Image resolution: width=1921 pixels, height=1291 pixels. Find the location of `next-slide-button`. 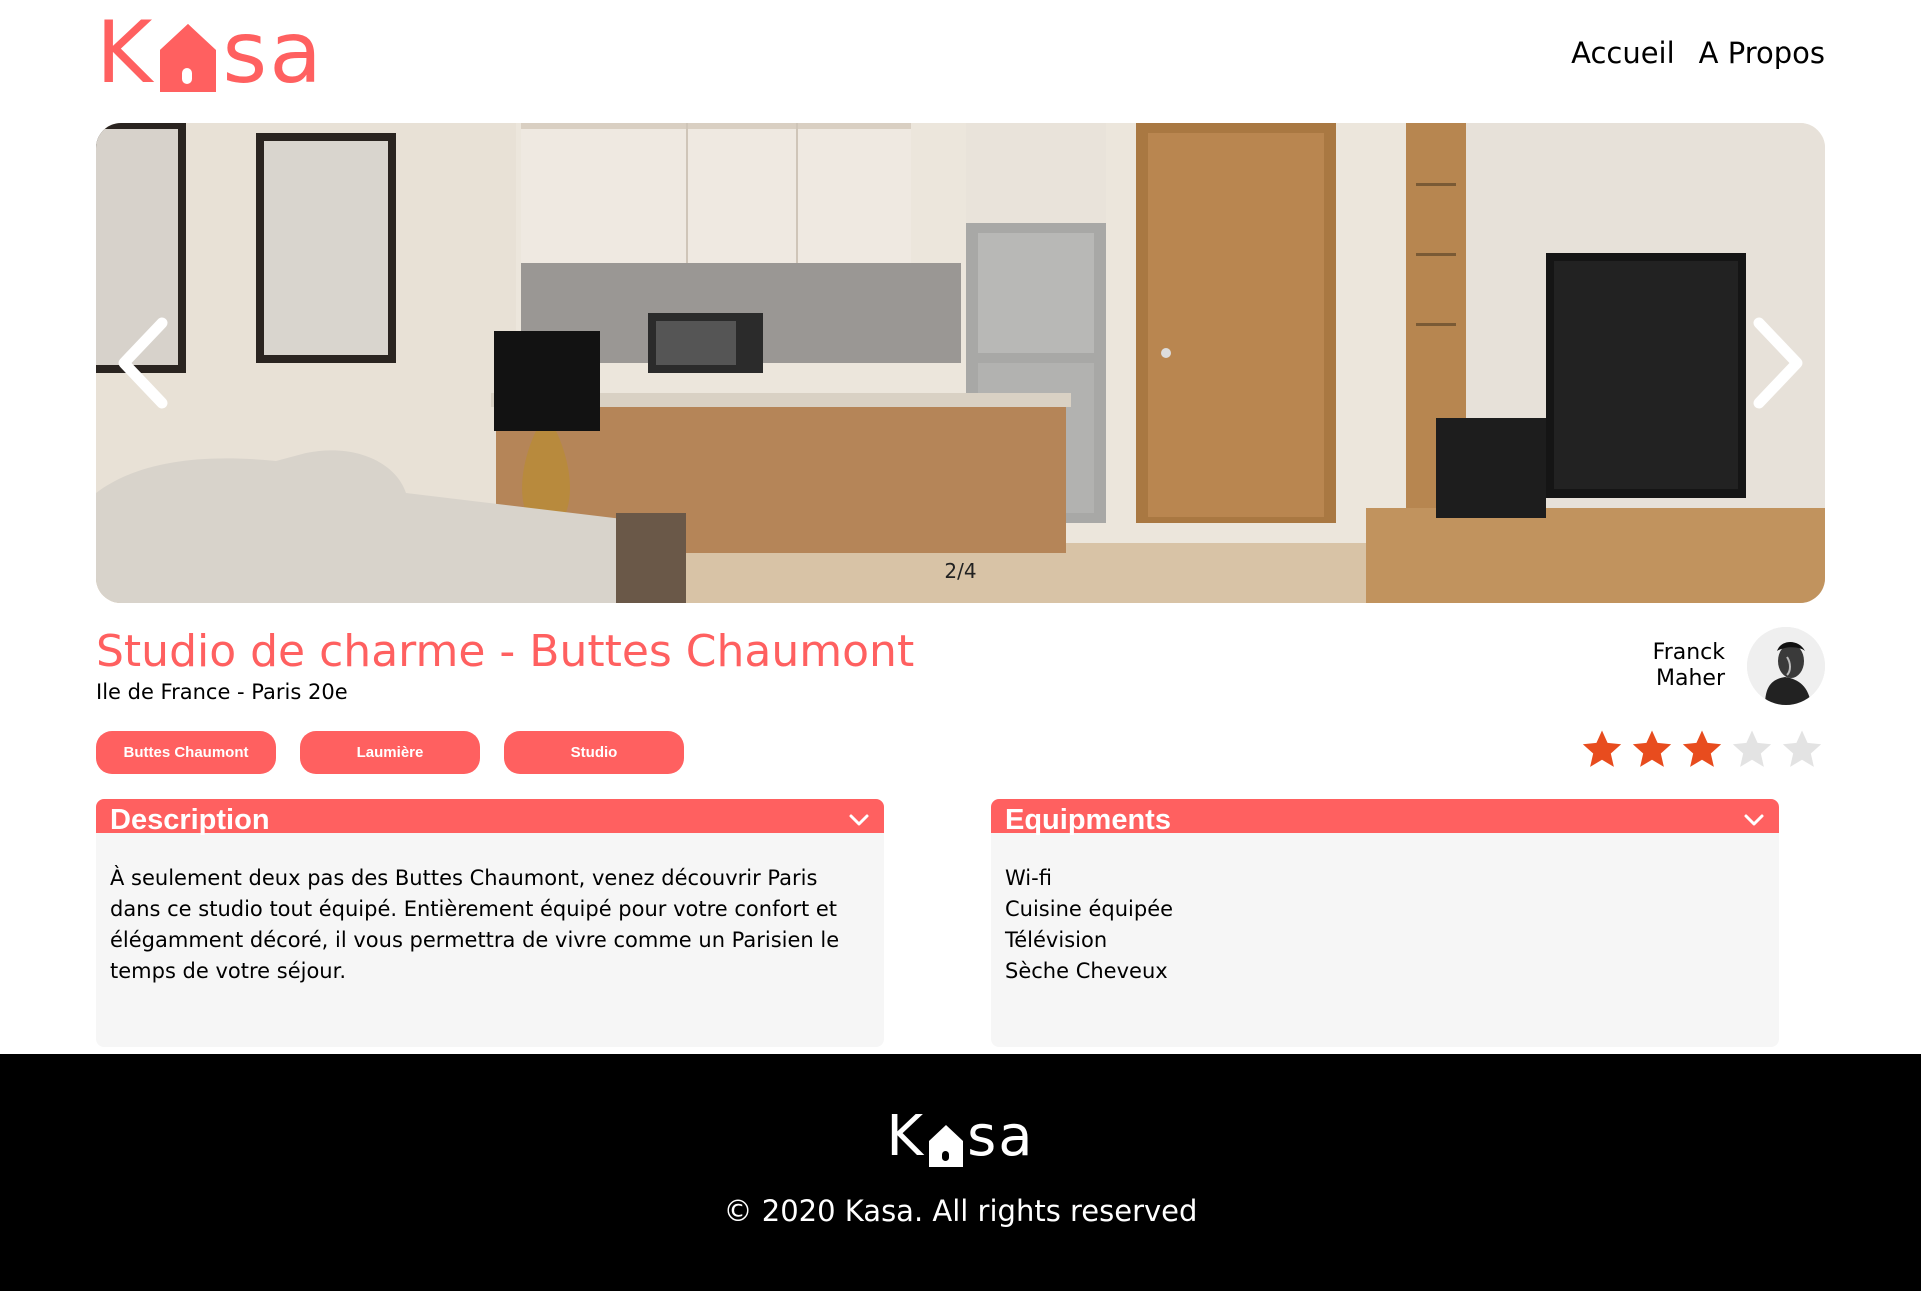

next-slide-button is located at coordinates (1777, 363).